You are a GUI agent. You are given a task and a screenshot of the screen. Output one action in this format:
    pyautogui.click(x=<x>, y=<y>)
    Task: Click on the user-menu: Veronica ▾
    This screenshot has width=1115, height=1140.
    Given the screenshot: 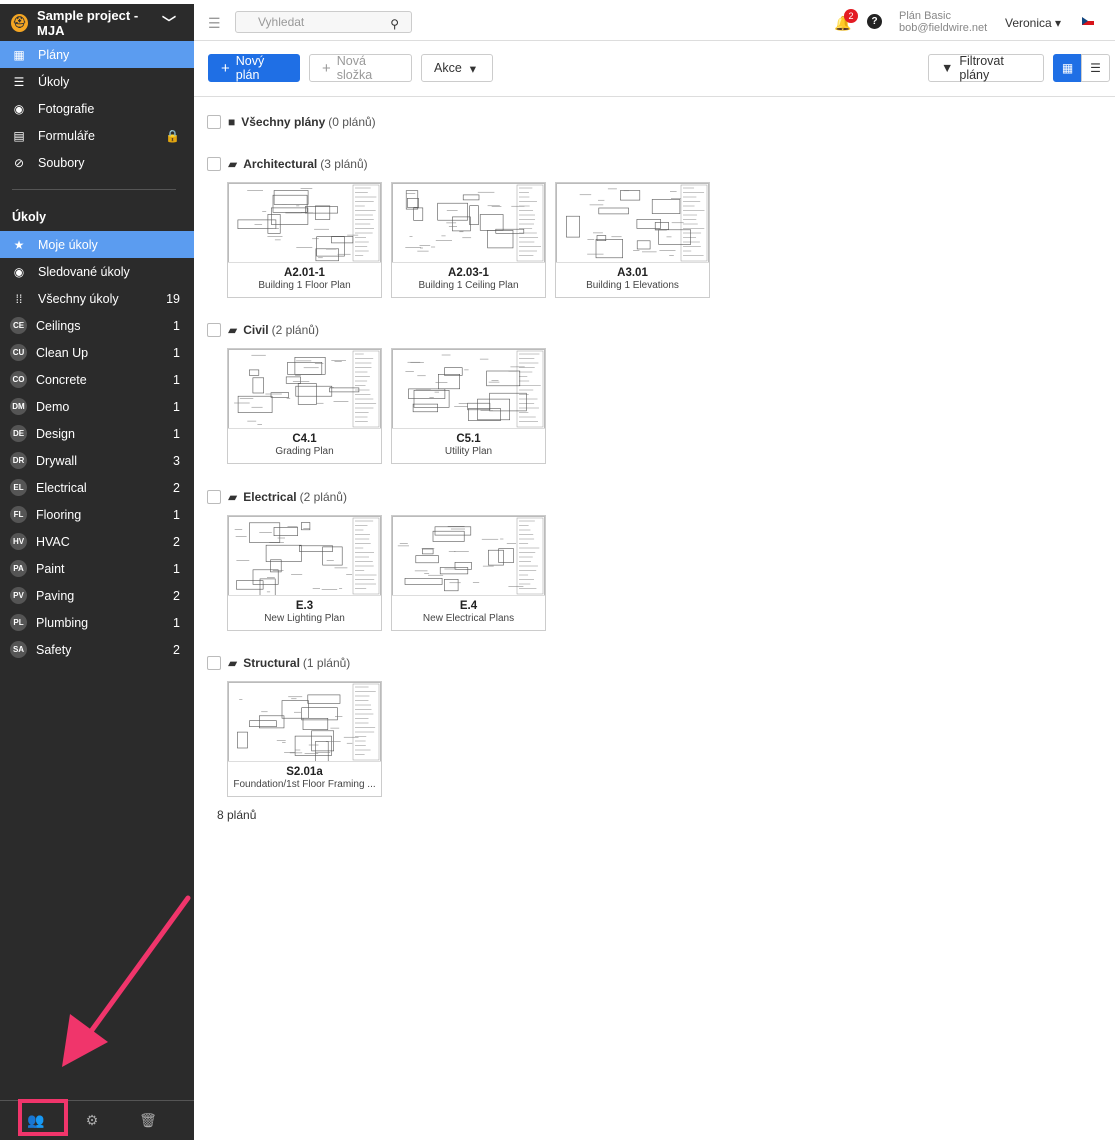 What is the action you would take?
    pyautogui.click(x=1033, y=23)
    